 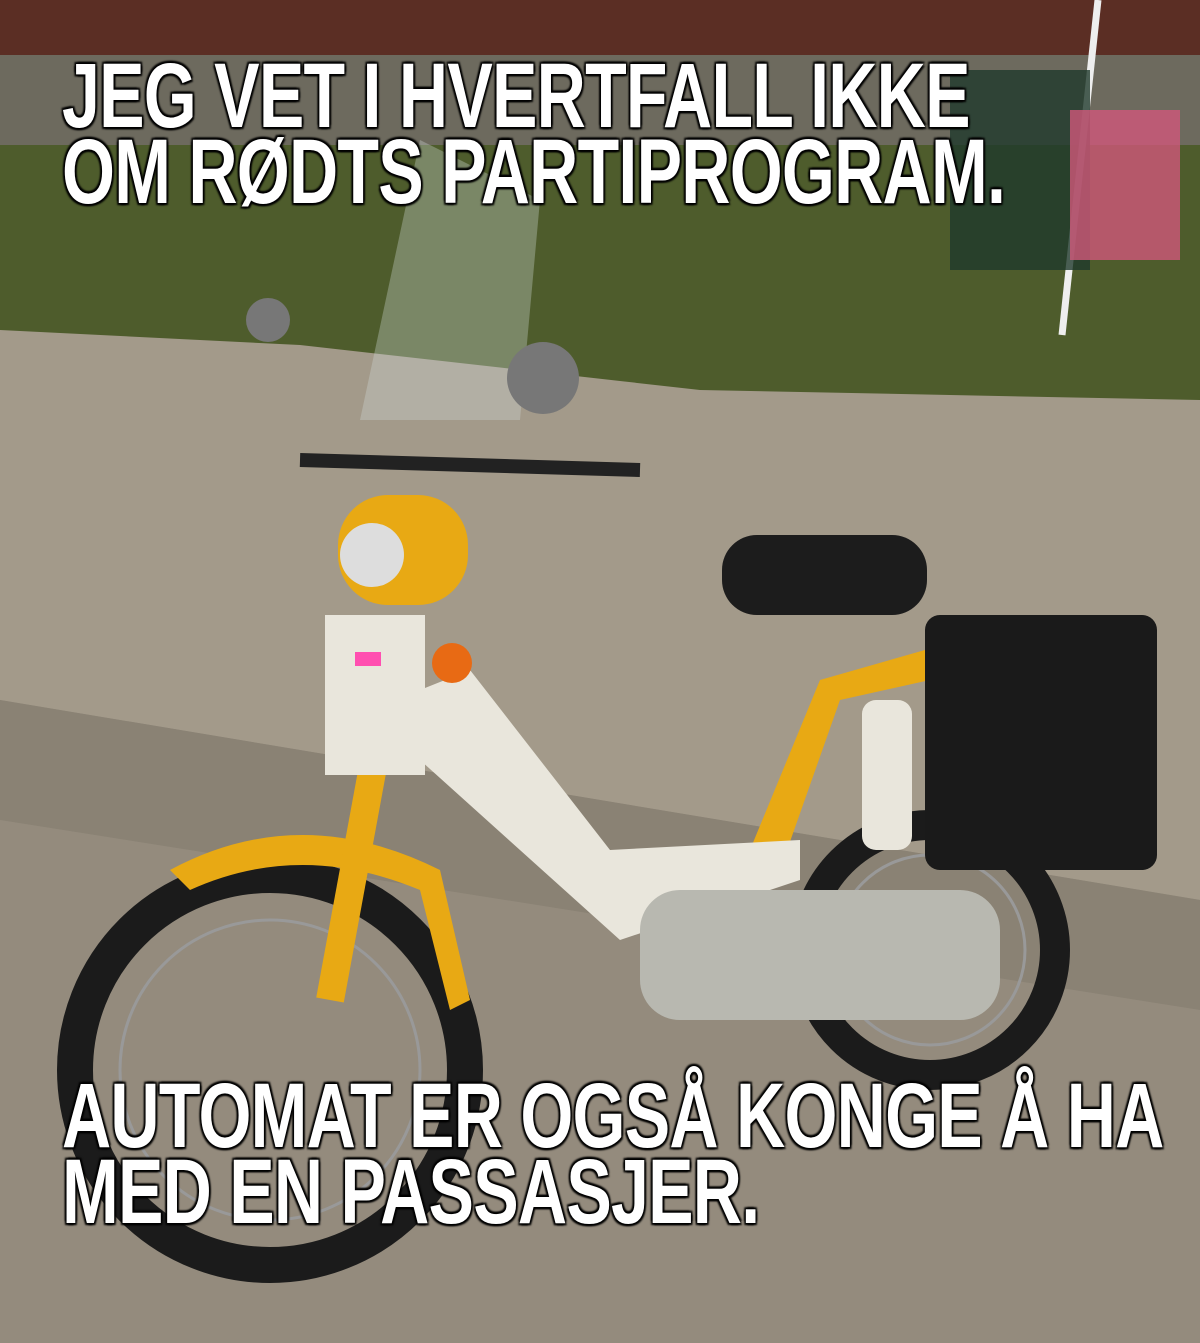 What do you see at coordinates (534, 172) in the screenshot?
I see `top-caption-line-2: OM RØDTS PARTIPROGRAM.` at bounding box center [534, 172].